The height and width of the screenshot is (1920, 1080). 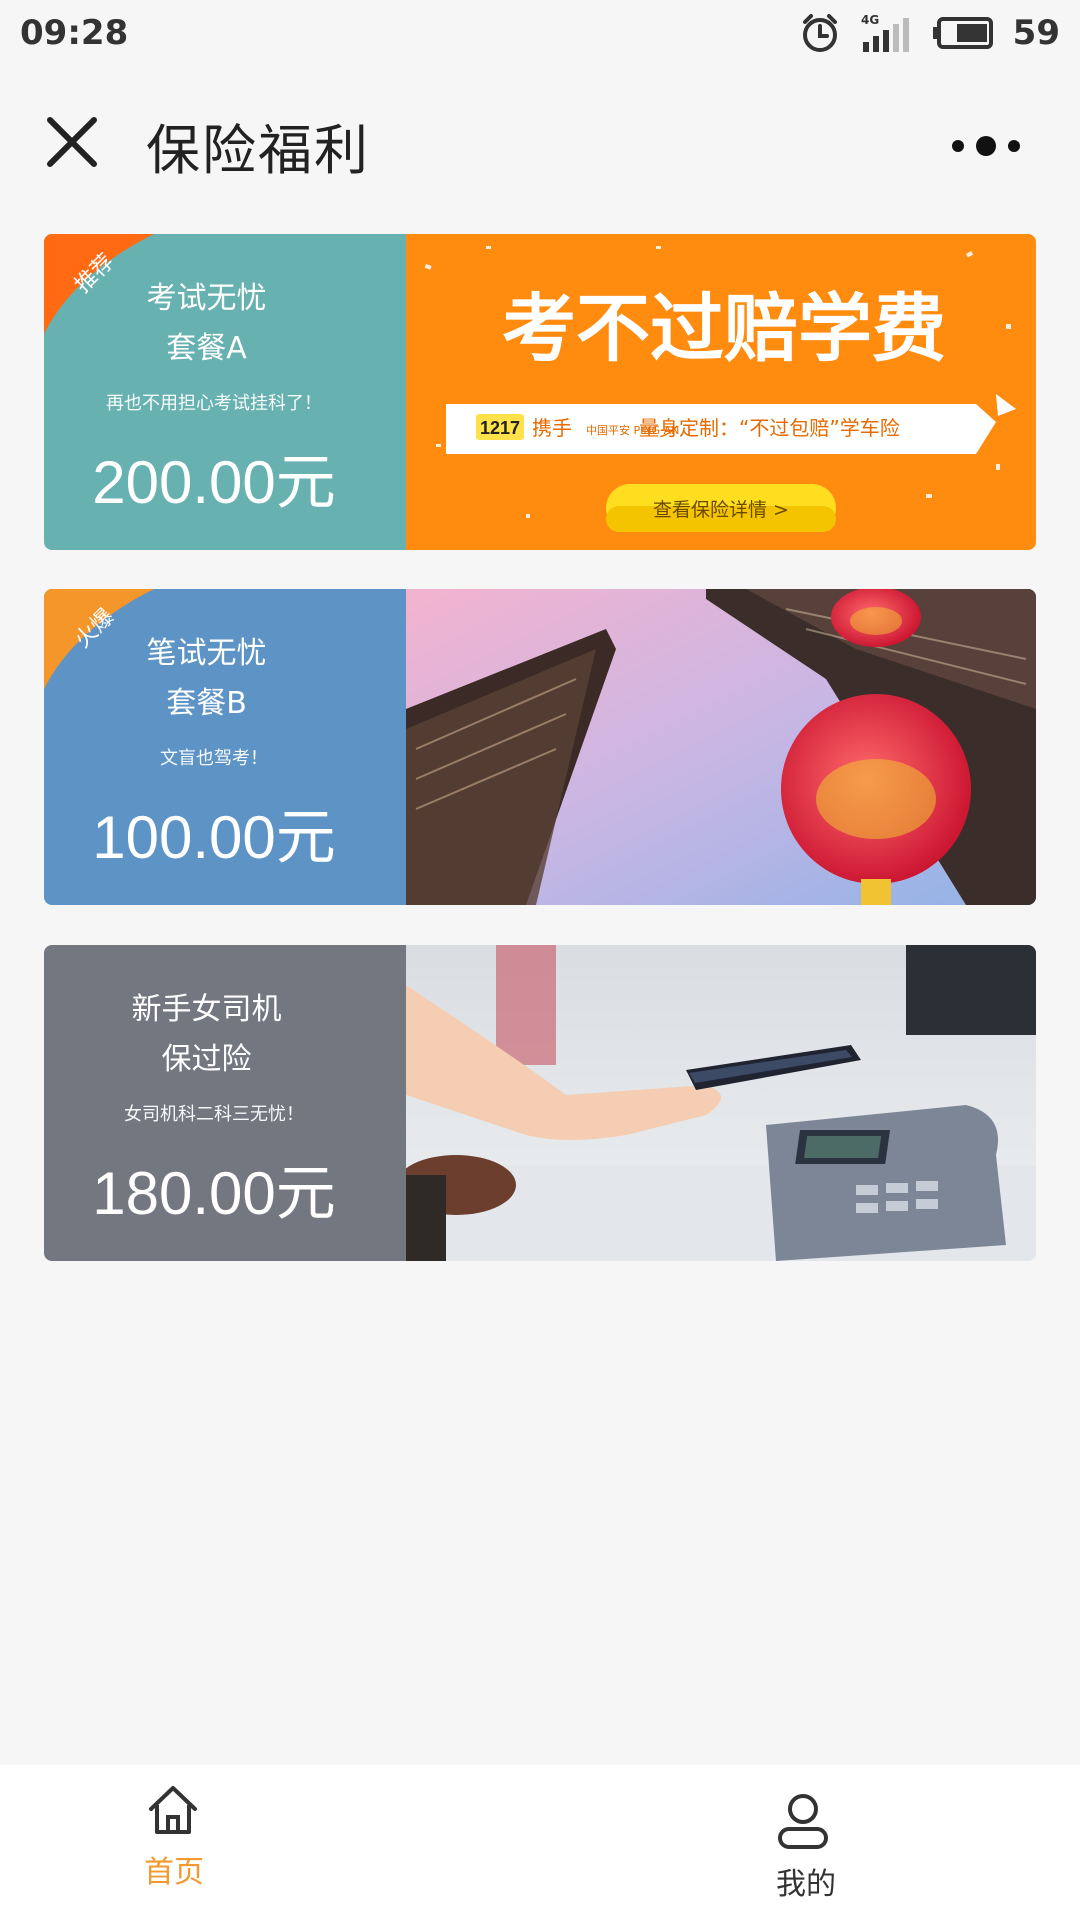 I want to click on partner-logo: 1217, so click(x=500, y=428).